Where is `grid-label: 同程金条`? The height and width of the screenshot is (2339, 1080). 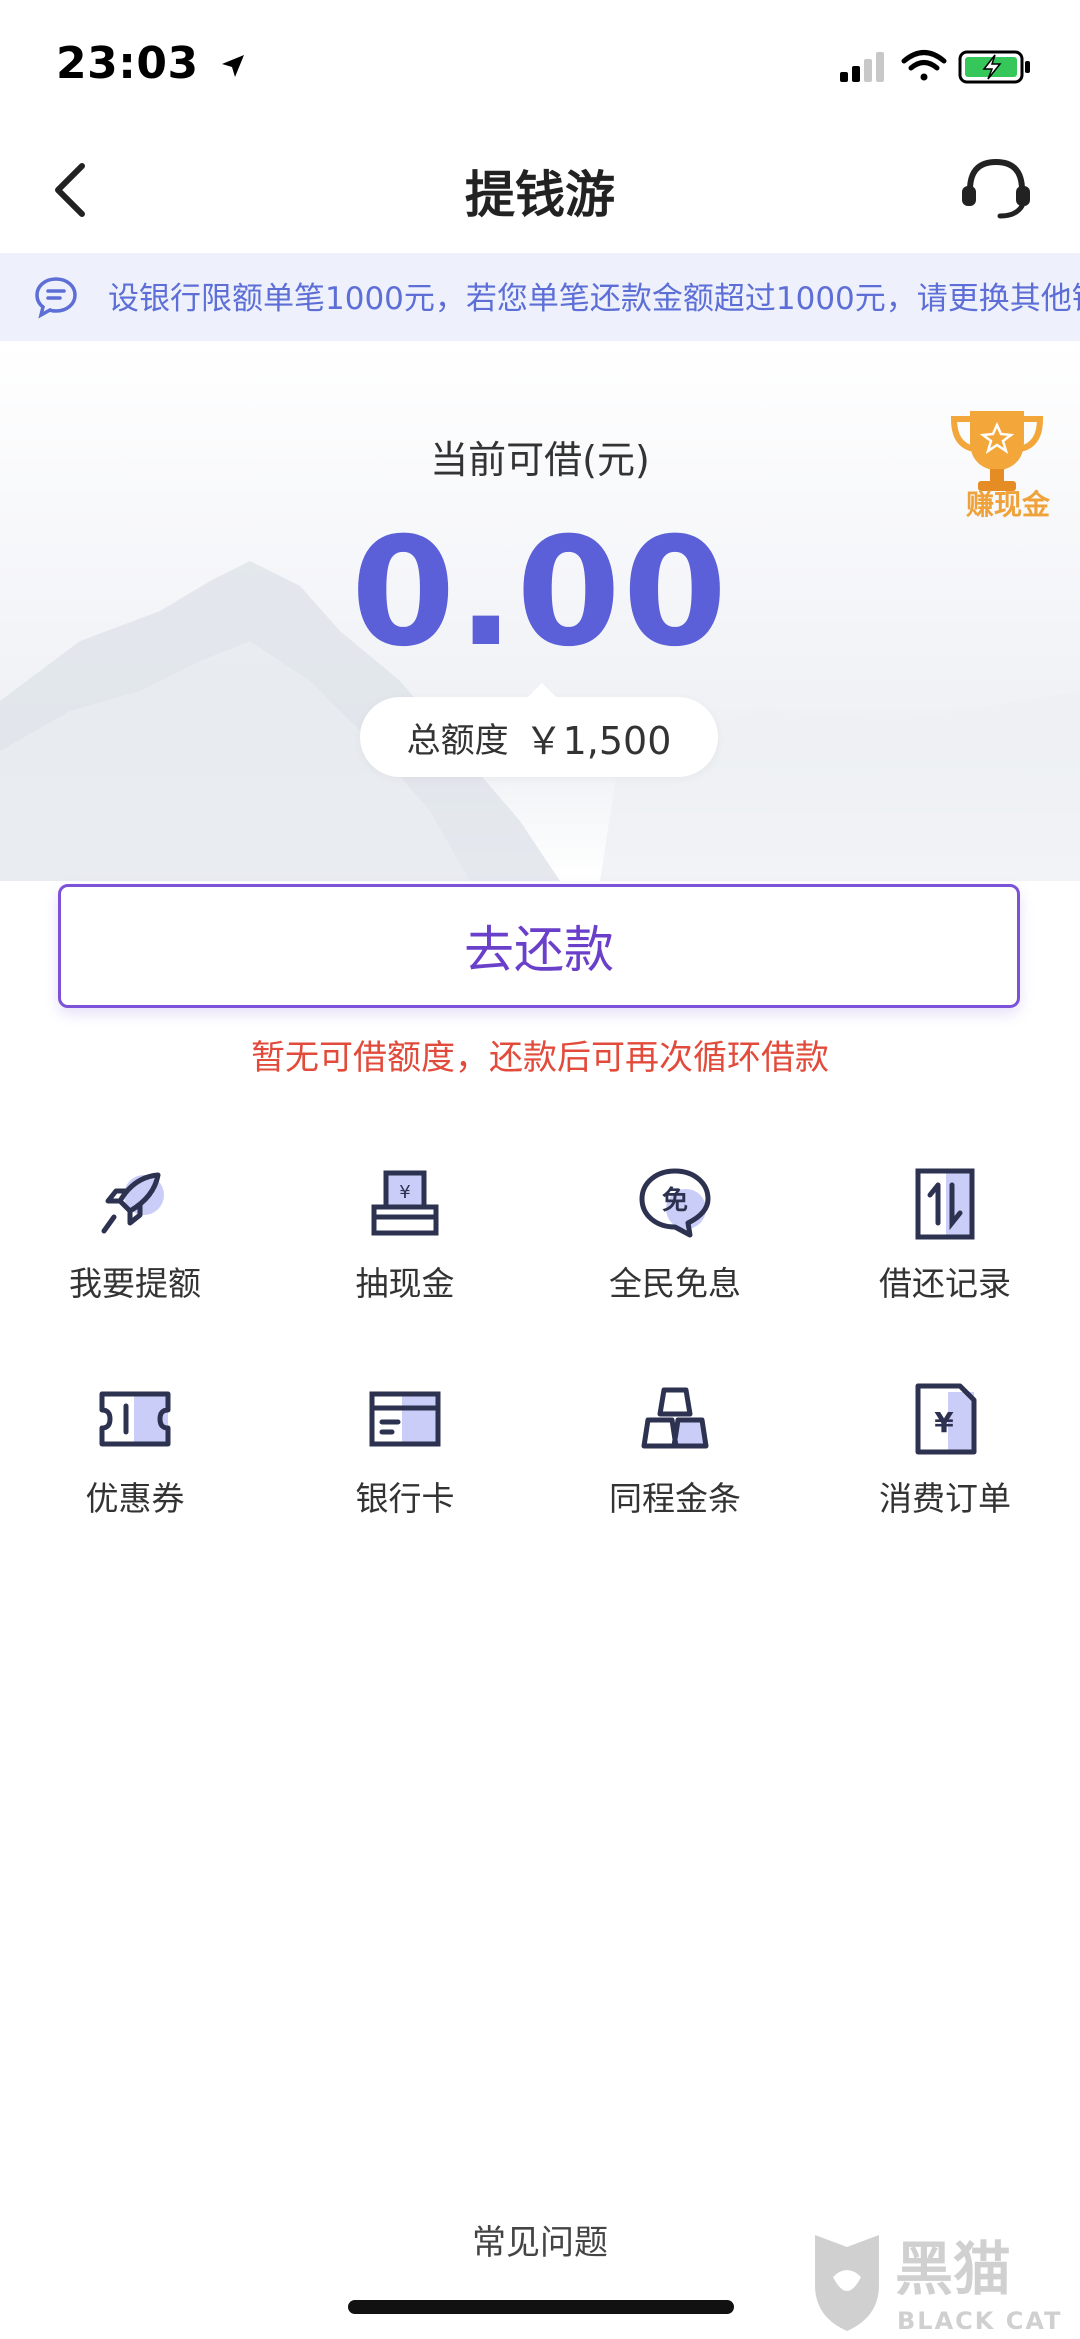 grid-label: 同程金条 is located at coordinates (675, 1498).